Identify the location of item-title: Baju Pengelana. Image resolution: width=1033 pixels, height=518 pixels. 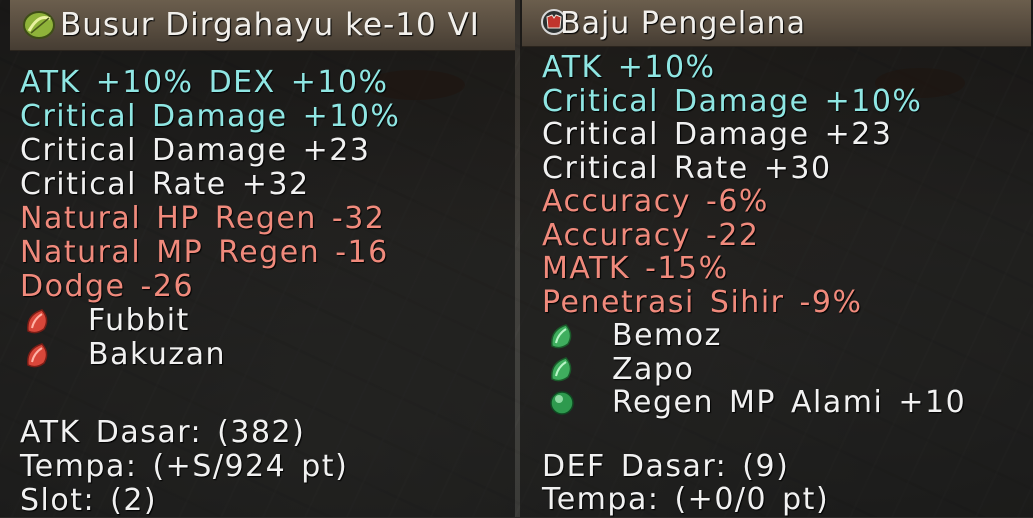
(683, 23).